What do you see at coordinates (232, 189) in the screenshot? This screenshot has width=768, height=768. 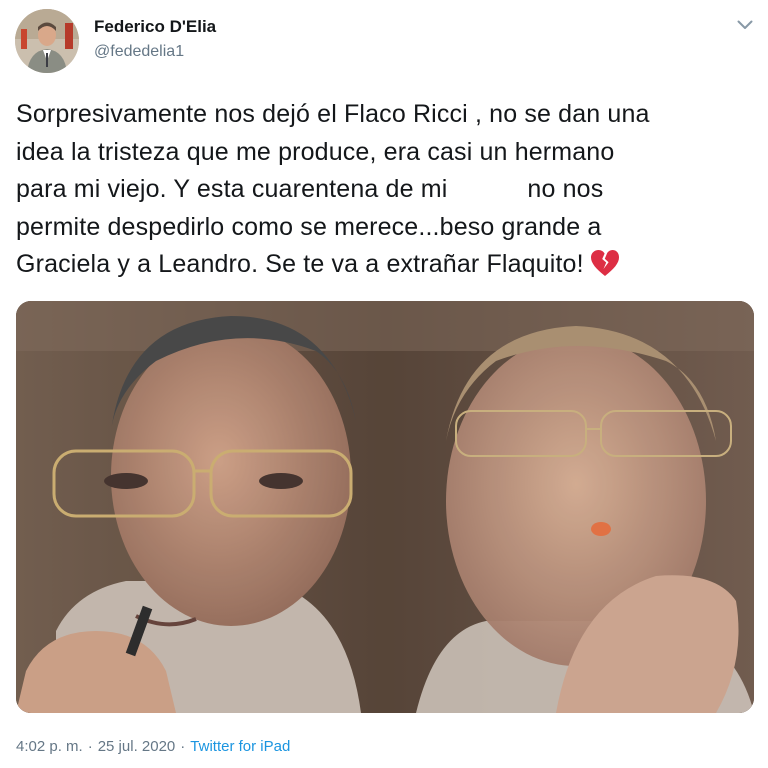 I see `tweet-line-part: para mi viejo. Y esta cuarentena de mi` at bounding box center [232, 189].